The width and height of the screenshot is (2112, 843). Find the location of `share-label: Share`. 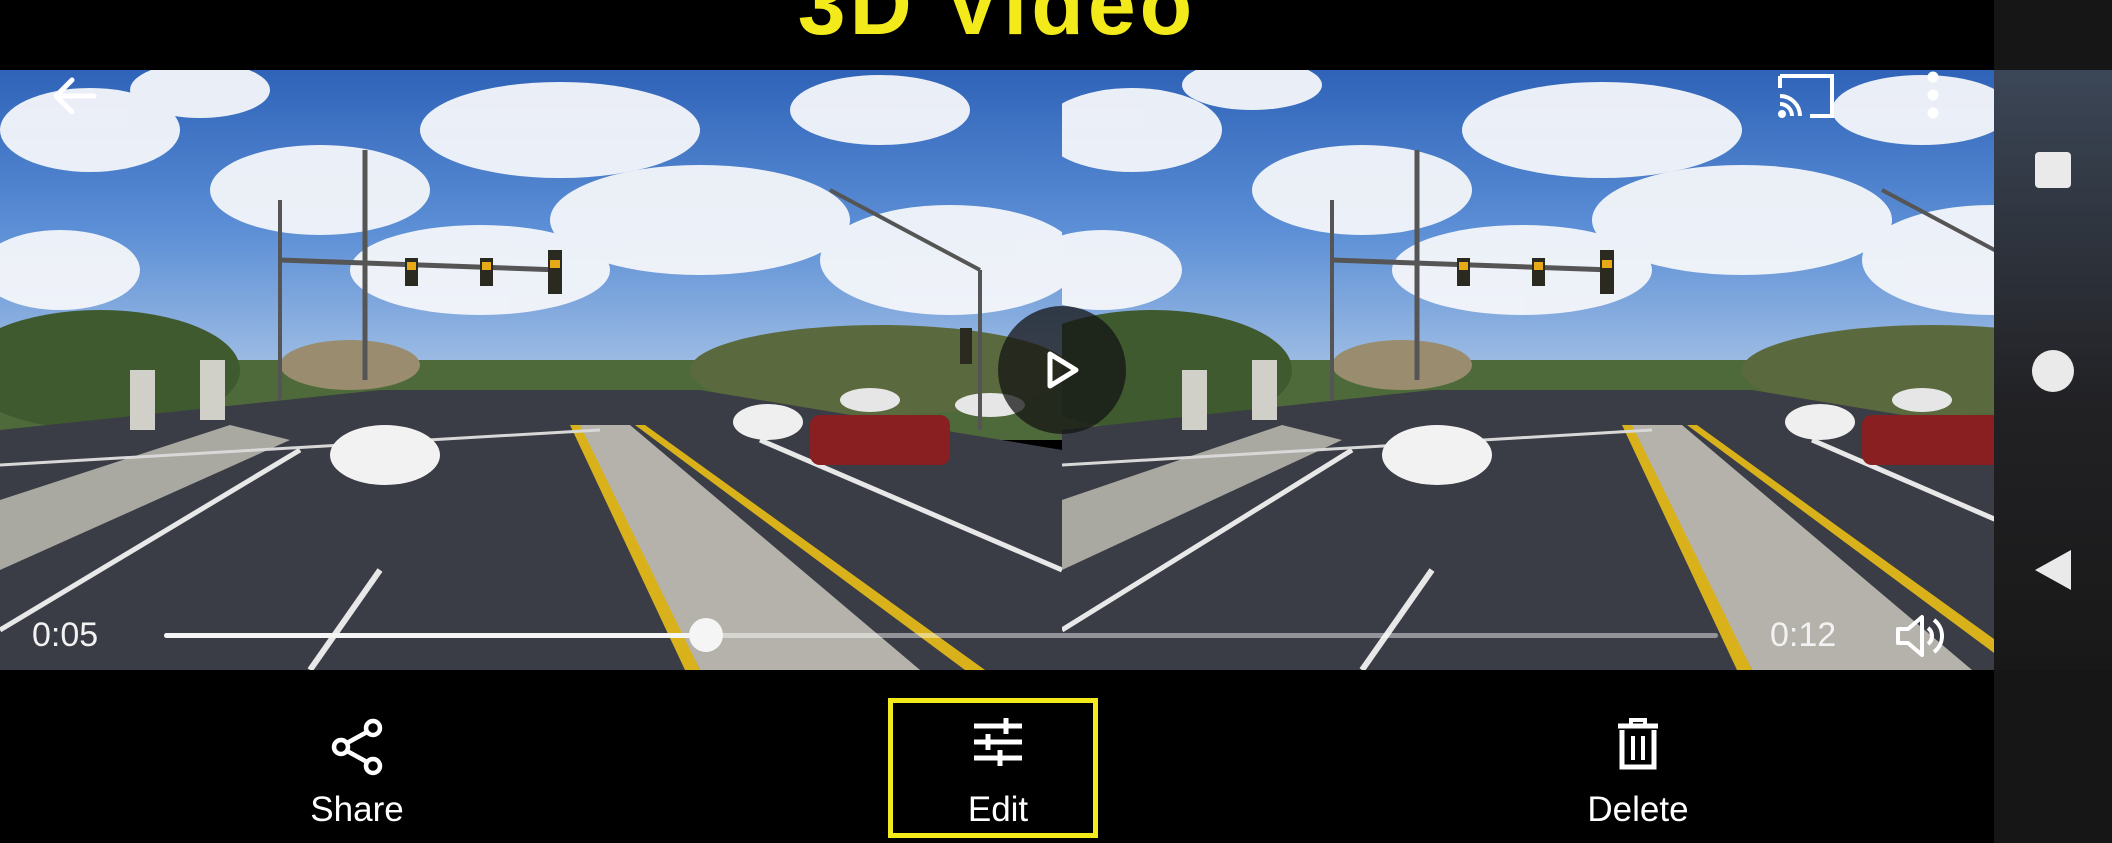

share-label: Share is located at coordinates (357, 809).